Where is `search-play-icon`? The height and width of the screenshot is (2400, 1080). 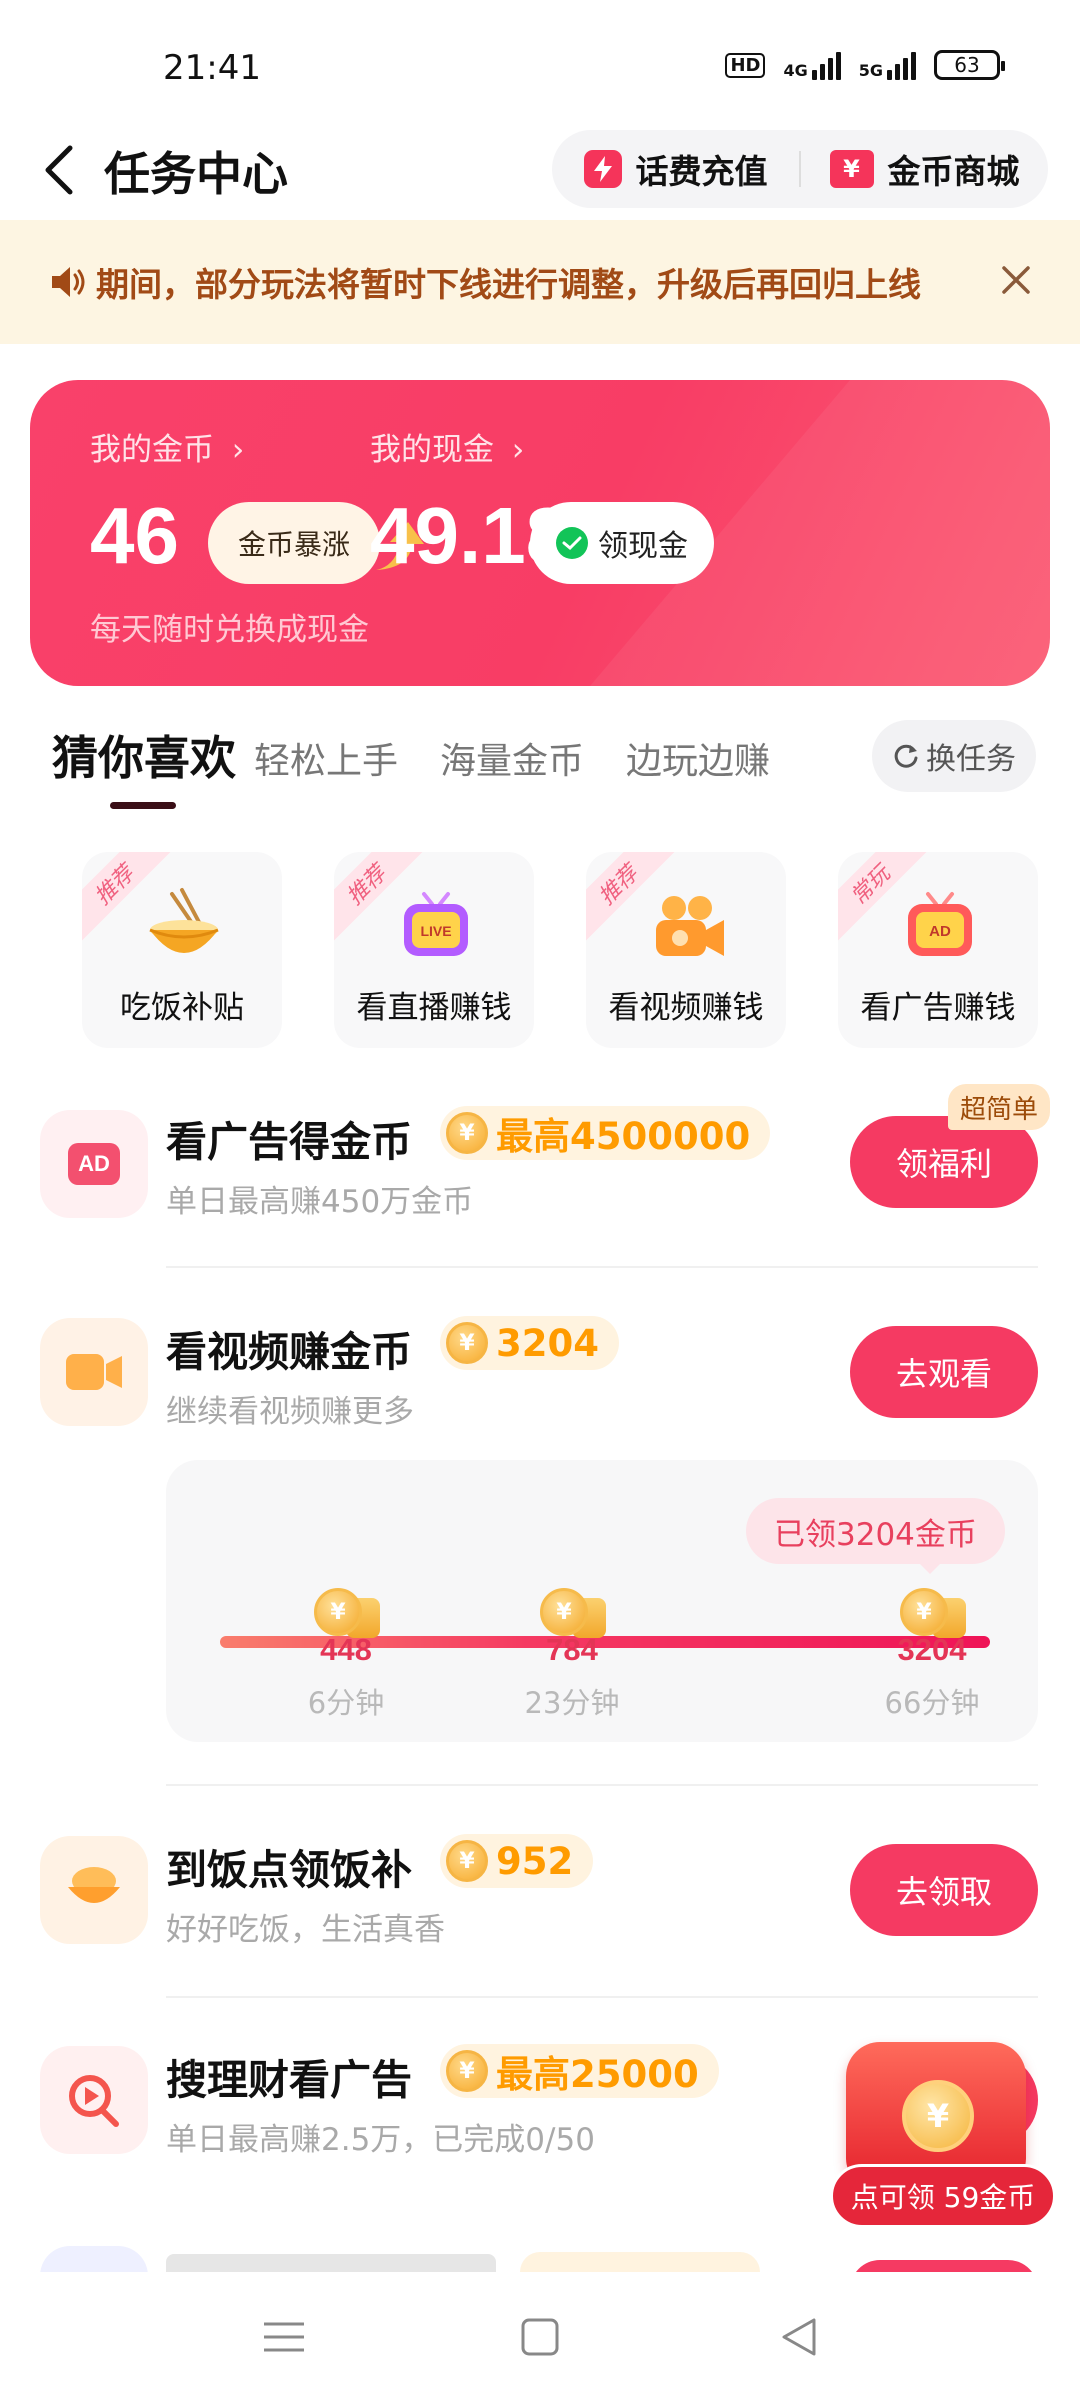
search-play-icon is located at coordinates (94, 2100).